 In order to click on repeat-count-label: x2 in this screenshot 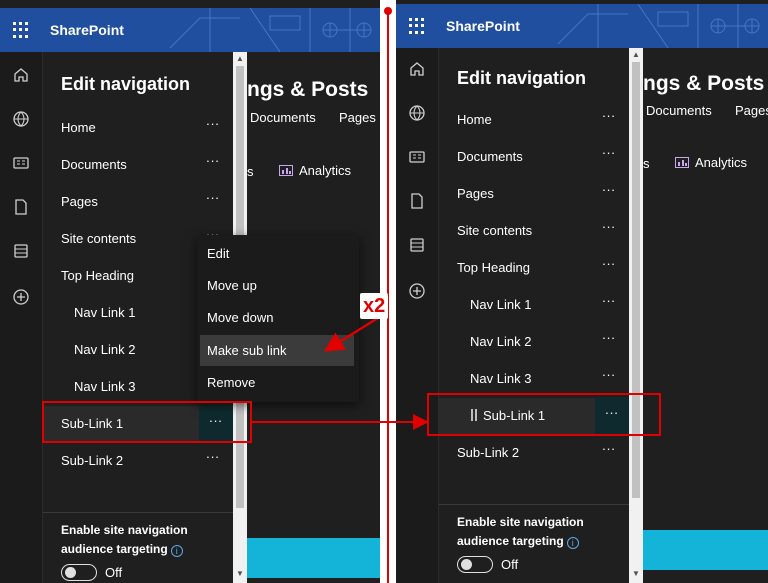, I will do `click(374, 306)`.